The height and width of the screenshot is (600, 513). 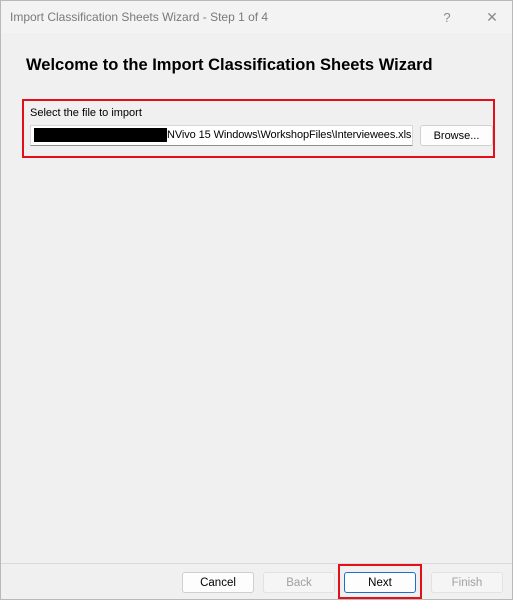 I want to click on help-icon: ?, so click(x=447, y=17).